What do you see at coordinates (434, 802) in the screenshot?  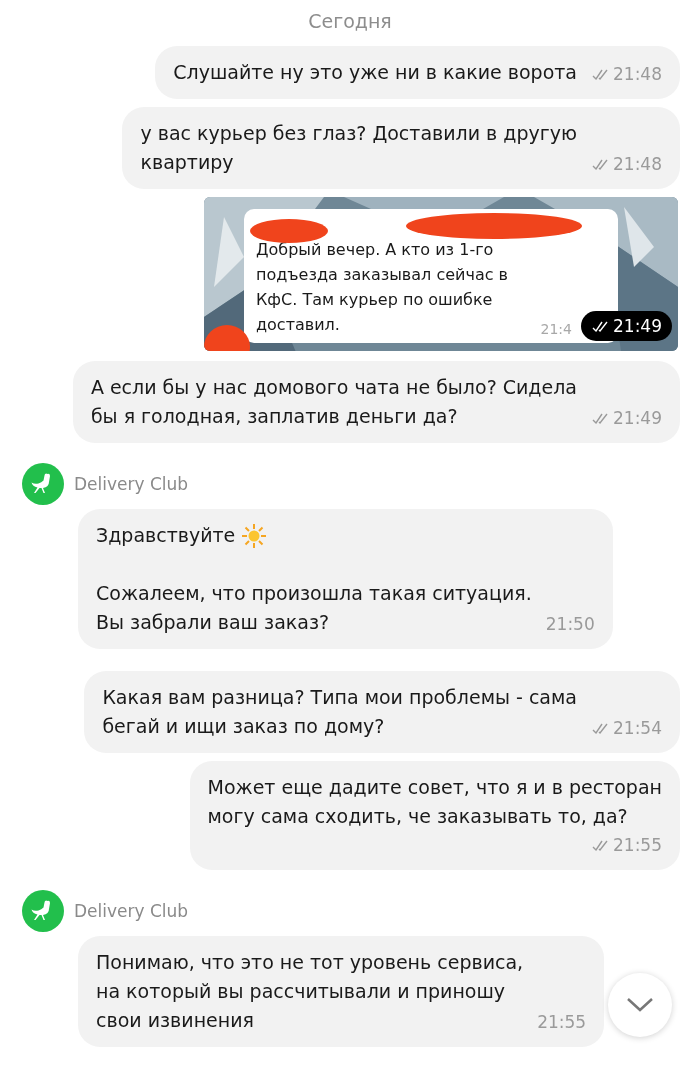 I see `message-text: Может еще дадите совет, что я и в ресторан могу сама сходить, че заказывать то, да?` at bounding box center [434, 802].